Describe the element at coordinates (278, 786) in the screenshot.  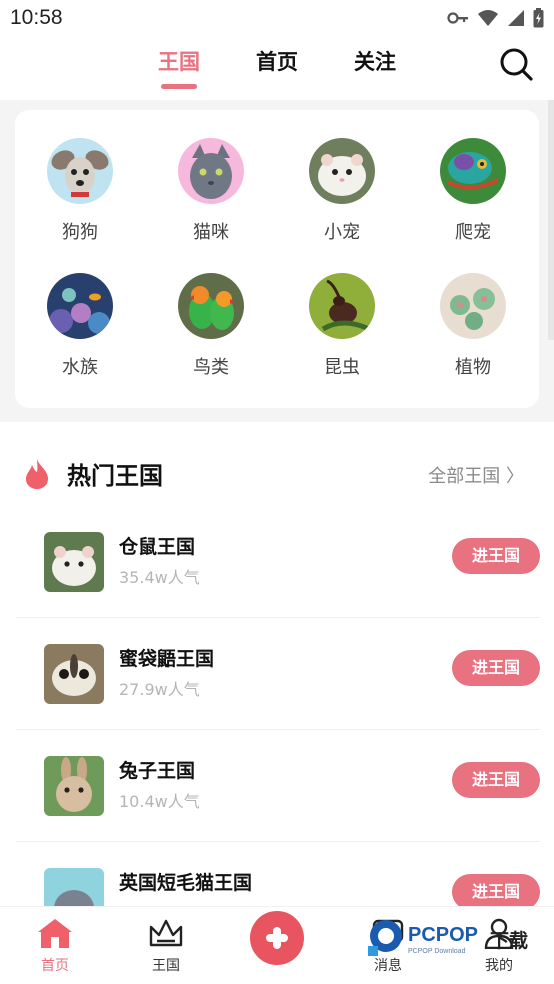
I see `kingdom-row: 兔子王国 10.4w人气 进王国` at that location.